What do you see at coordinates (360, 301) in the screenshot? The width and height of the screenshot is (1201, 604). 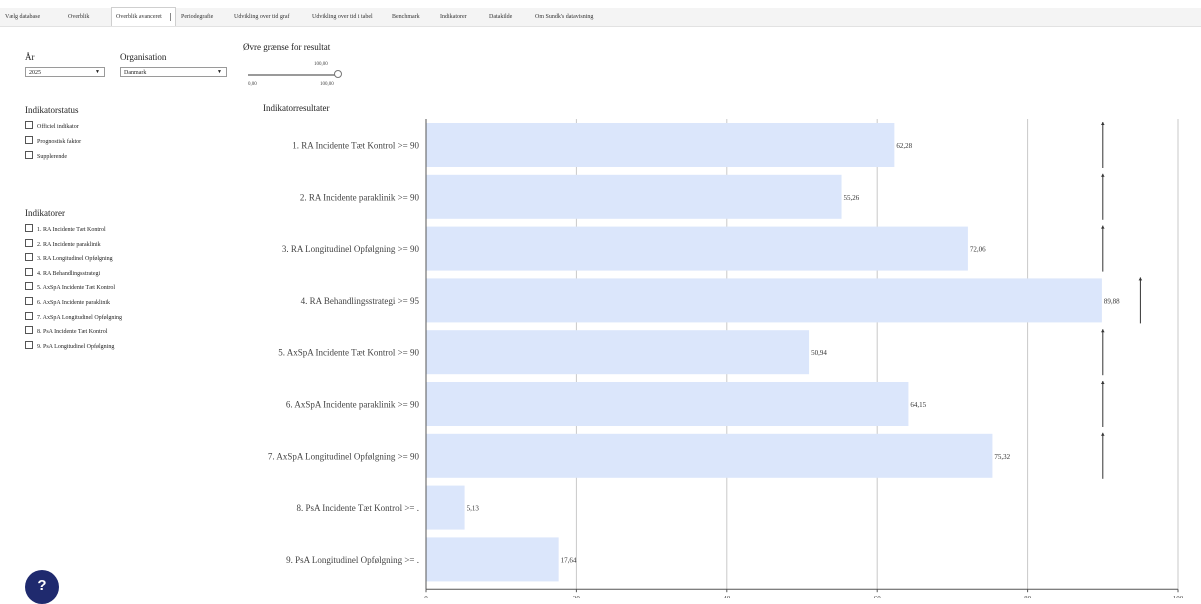 I see `category-label: 4. RA Behandlingsstrategi >= 95` at bounding box center [360, 301].